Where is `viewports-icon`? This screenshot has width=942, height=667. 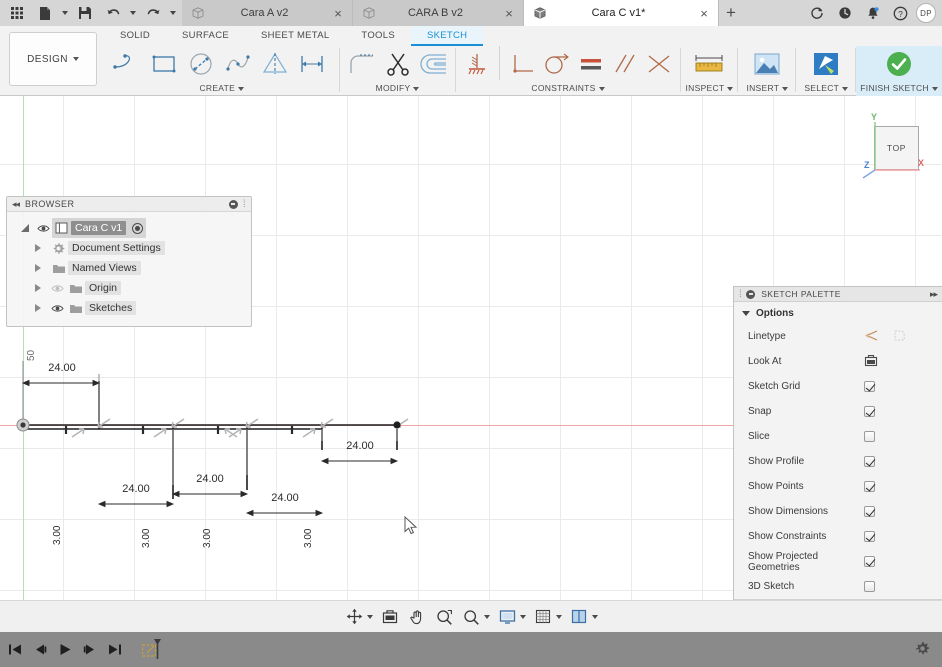 viewports-icon is located at coordinates (583, 617).